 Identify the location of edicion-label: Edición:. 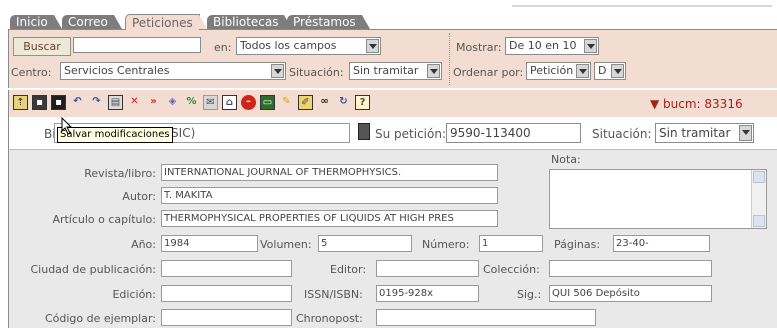
(134, 294).